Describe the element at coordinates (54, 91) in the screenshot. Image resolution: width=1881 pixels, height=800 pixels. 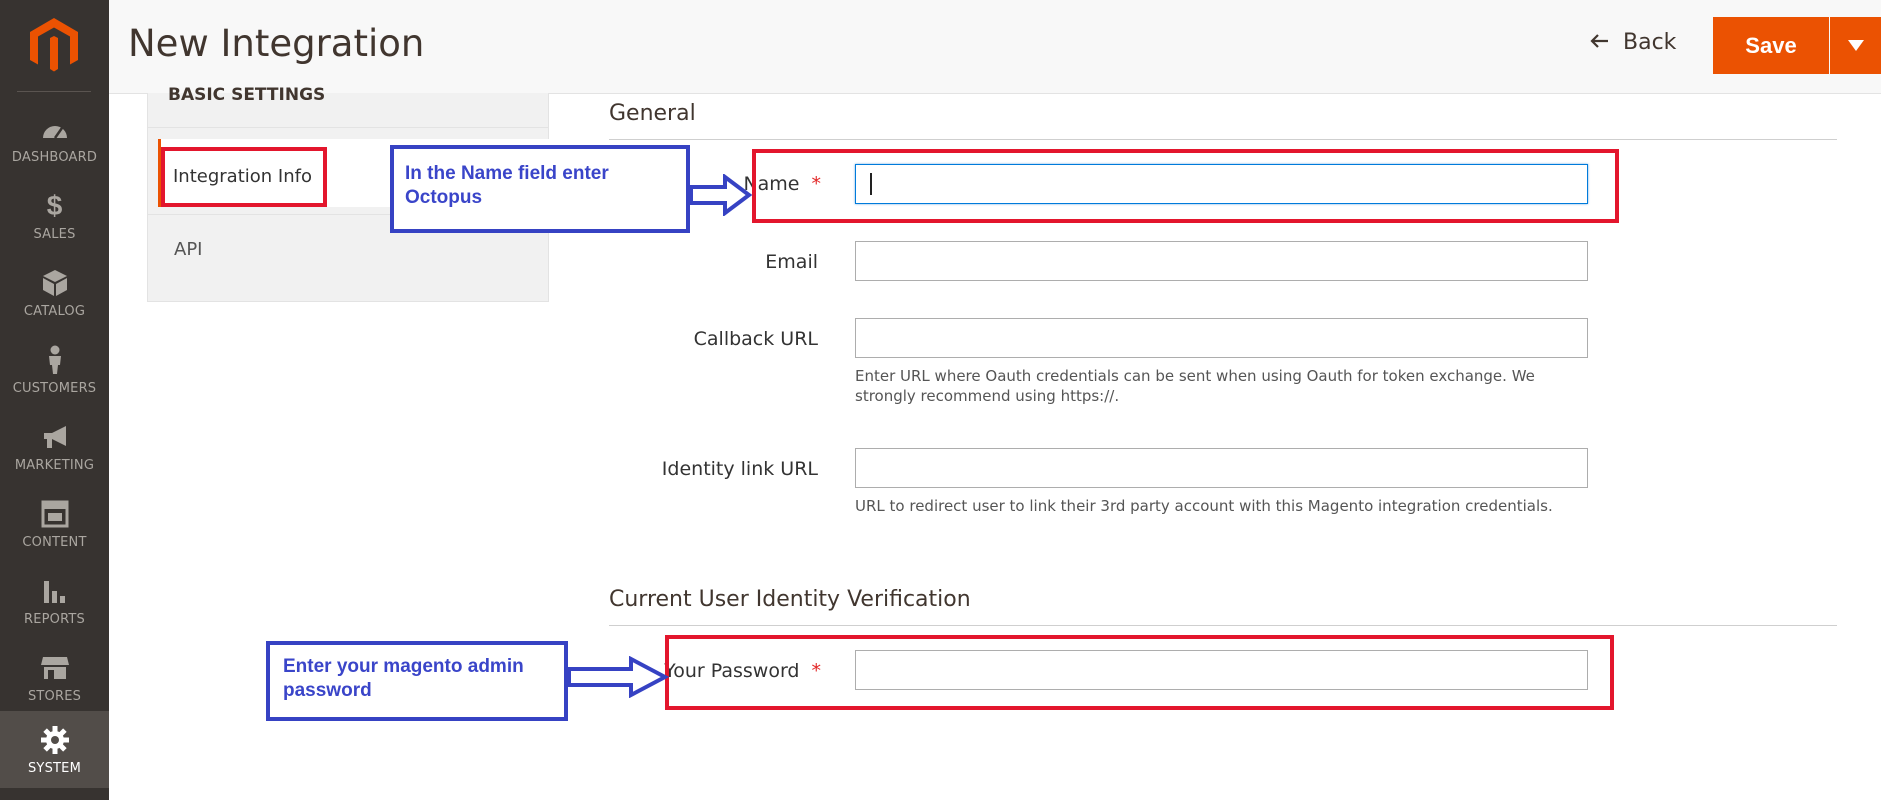
I see `menu-divider` at that location.